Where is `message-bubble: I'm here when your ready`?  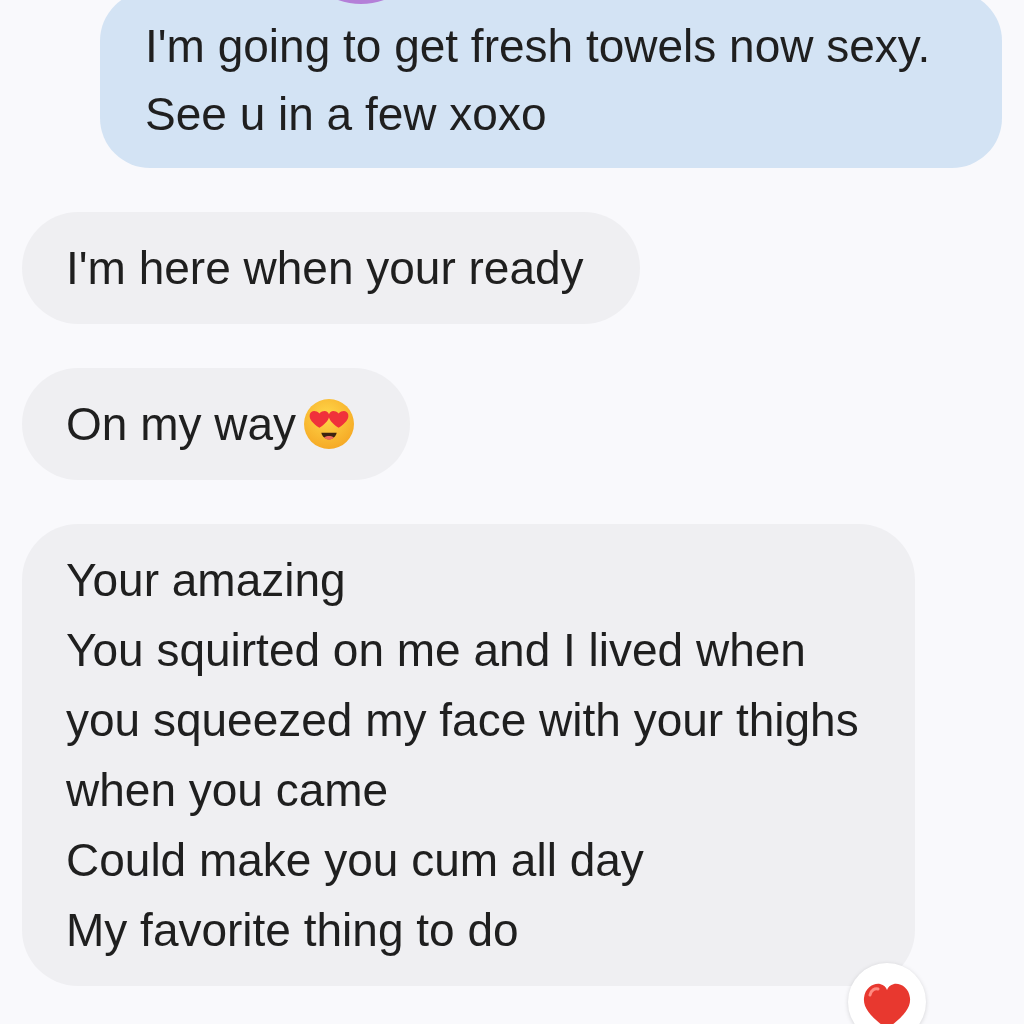
message-bubble: I'm here when your ready is located at coordinates (331, 268).